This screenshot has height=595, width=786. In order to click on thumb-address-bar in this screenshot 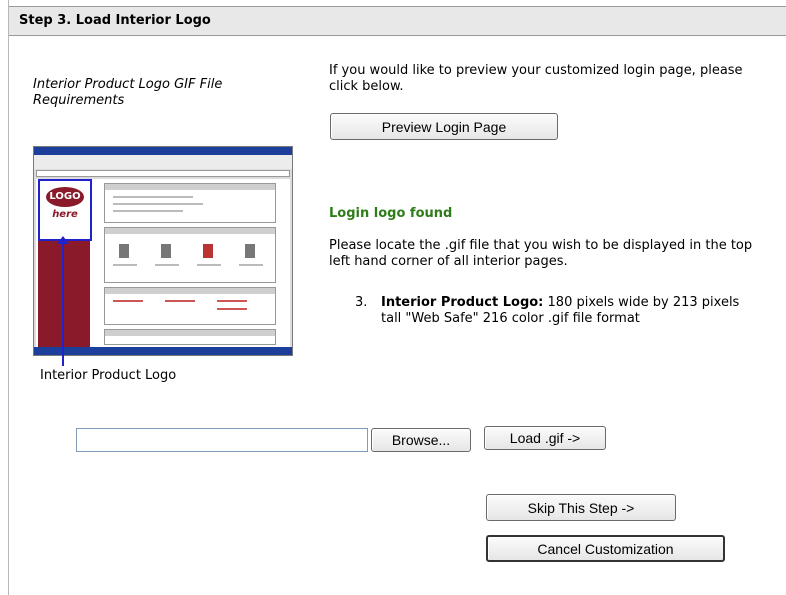, I will do `click(163, 173)`.